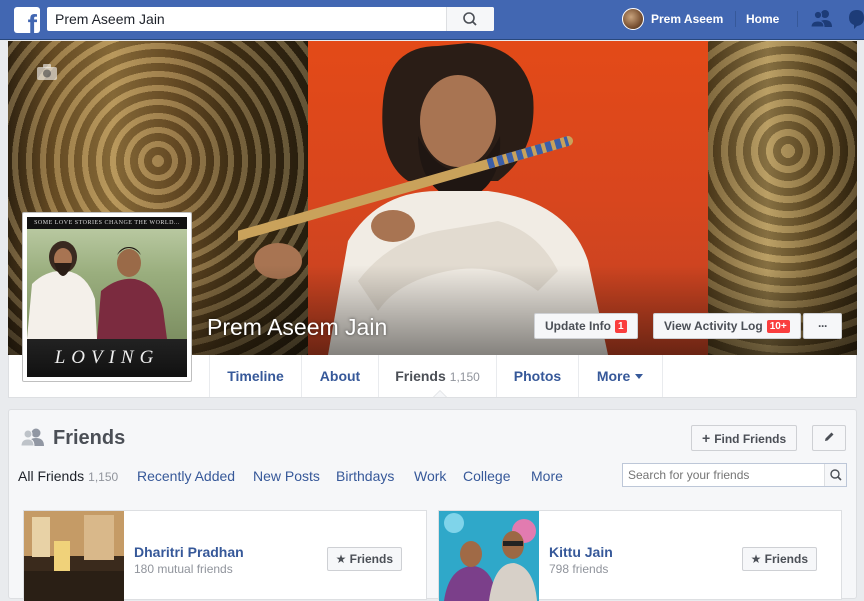 This screenshot has height=601, width=864. I want to click on update-info-badge: 1, so click(621, 326).